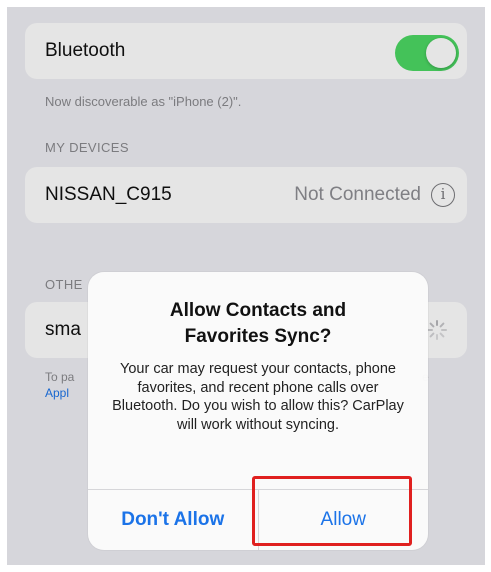 The height and width of the screenshot is (572, 491). Describe the element at coordinates (173, 520) in the screenshot. I see `dont-allow-button: Don't Allow` at that location.